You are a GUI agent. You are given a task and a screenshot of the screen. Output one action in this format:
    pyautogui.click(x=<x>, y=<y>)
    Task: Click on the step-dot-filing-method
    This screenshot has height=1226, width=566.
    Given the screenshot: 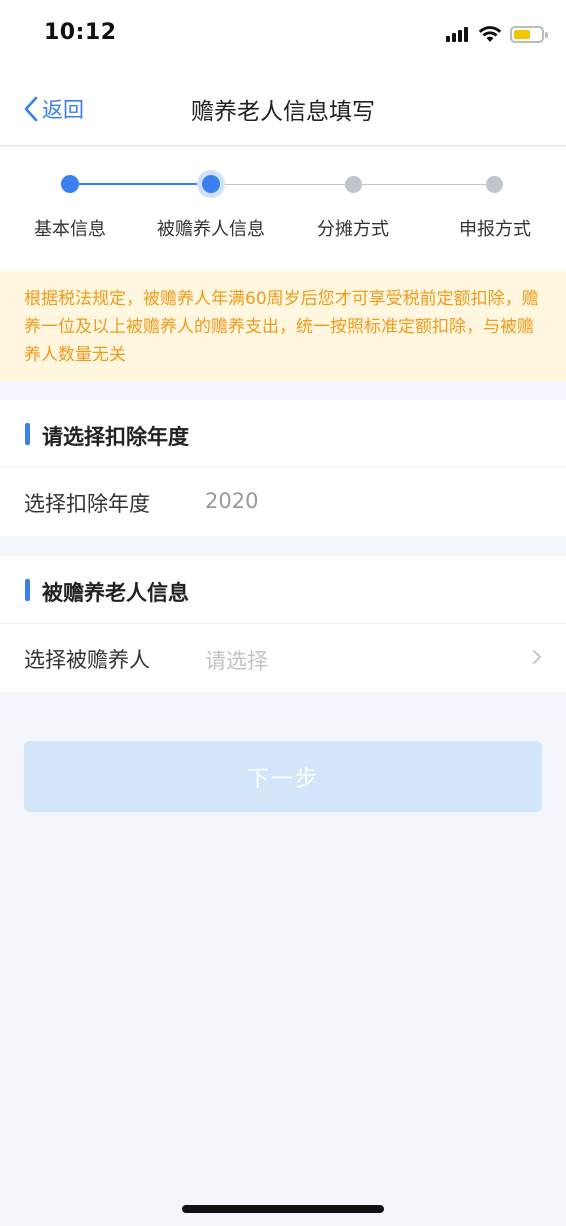 What is the action you would take?
    pyautogui.click(x=494, y=184)
    